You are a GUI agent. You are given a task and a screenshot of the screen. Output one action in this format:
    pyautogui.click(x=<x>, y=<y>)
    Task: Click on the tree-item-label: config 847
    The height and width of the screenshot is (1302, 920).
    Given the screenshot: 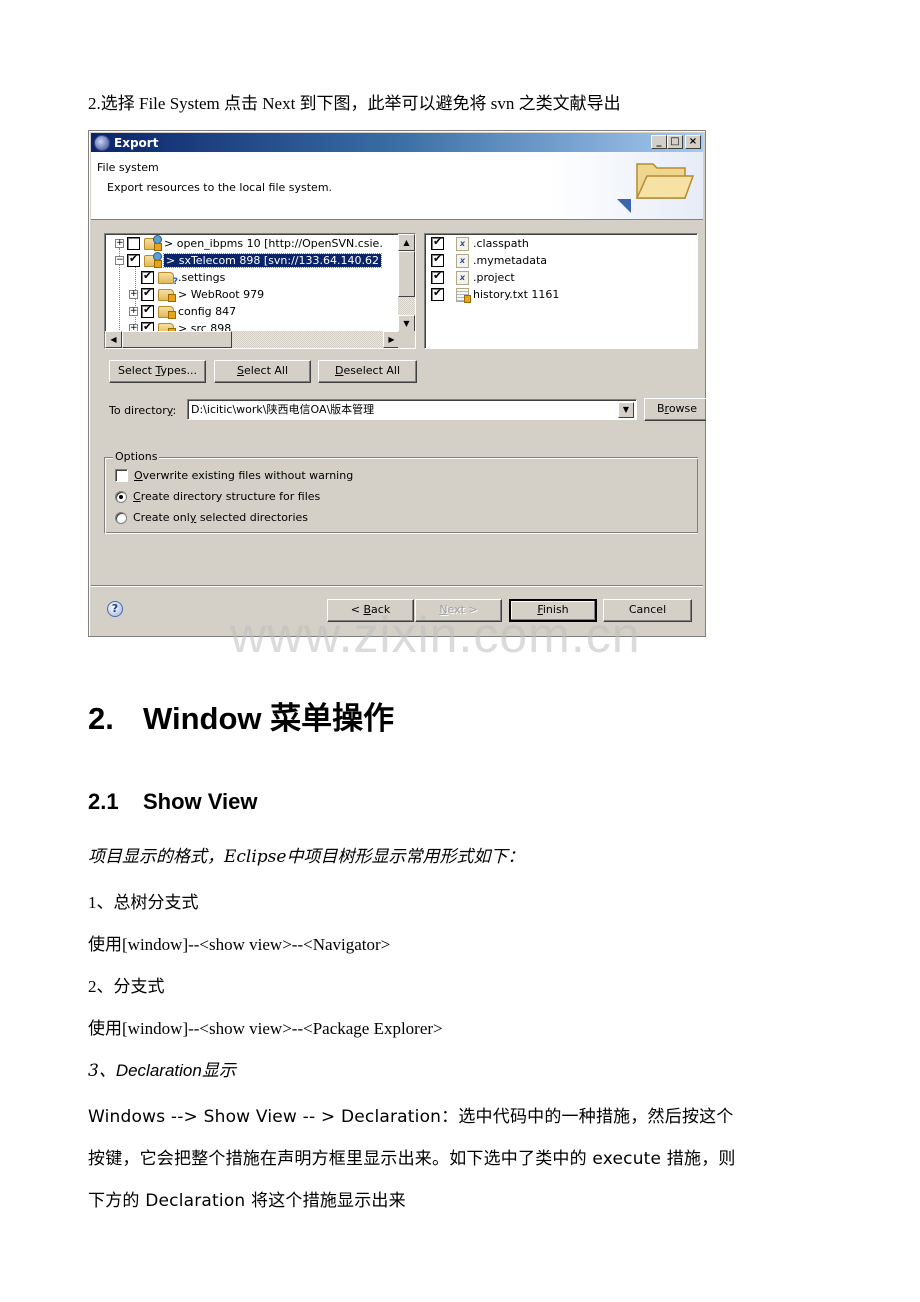 What is the action you would take?
    pyautogui.click(x=207, y=311)
    